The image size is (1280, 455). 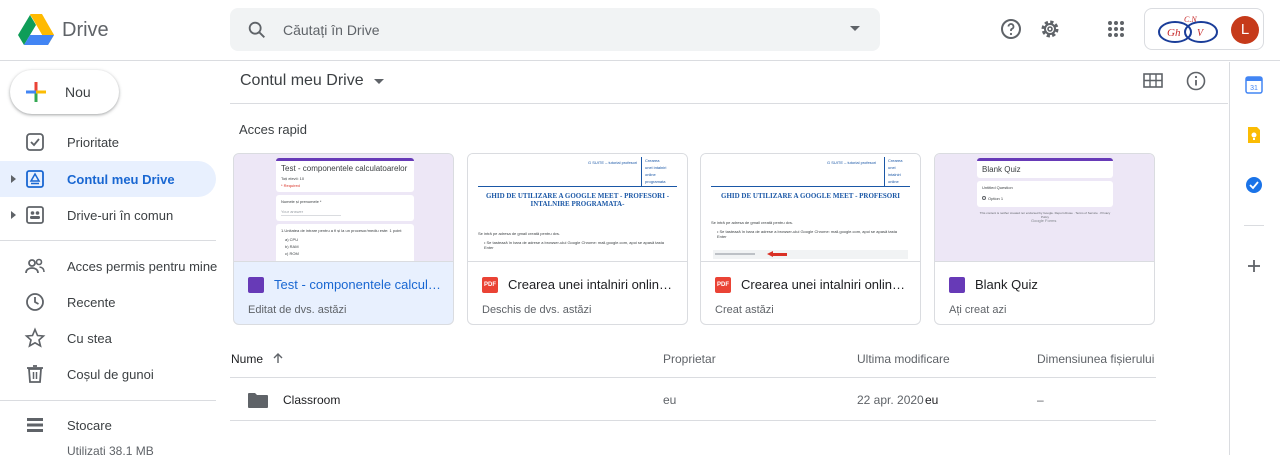 What do you see at coordinates (1254, 135) in the screenshot?
I see `keep-icon` at bounding box center [1254, 135].